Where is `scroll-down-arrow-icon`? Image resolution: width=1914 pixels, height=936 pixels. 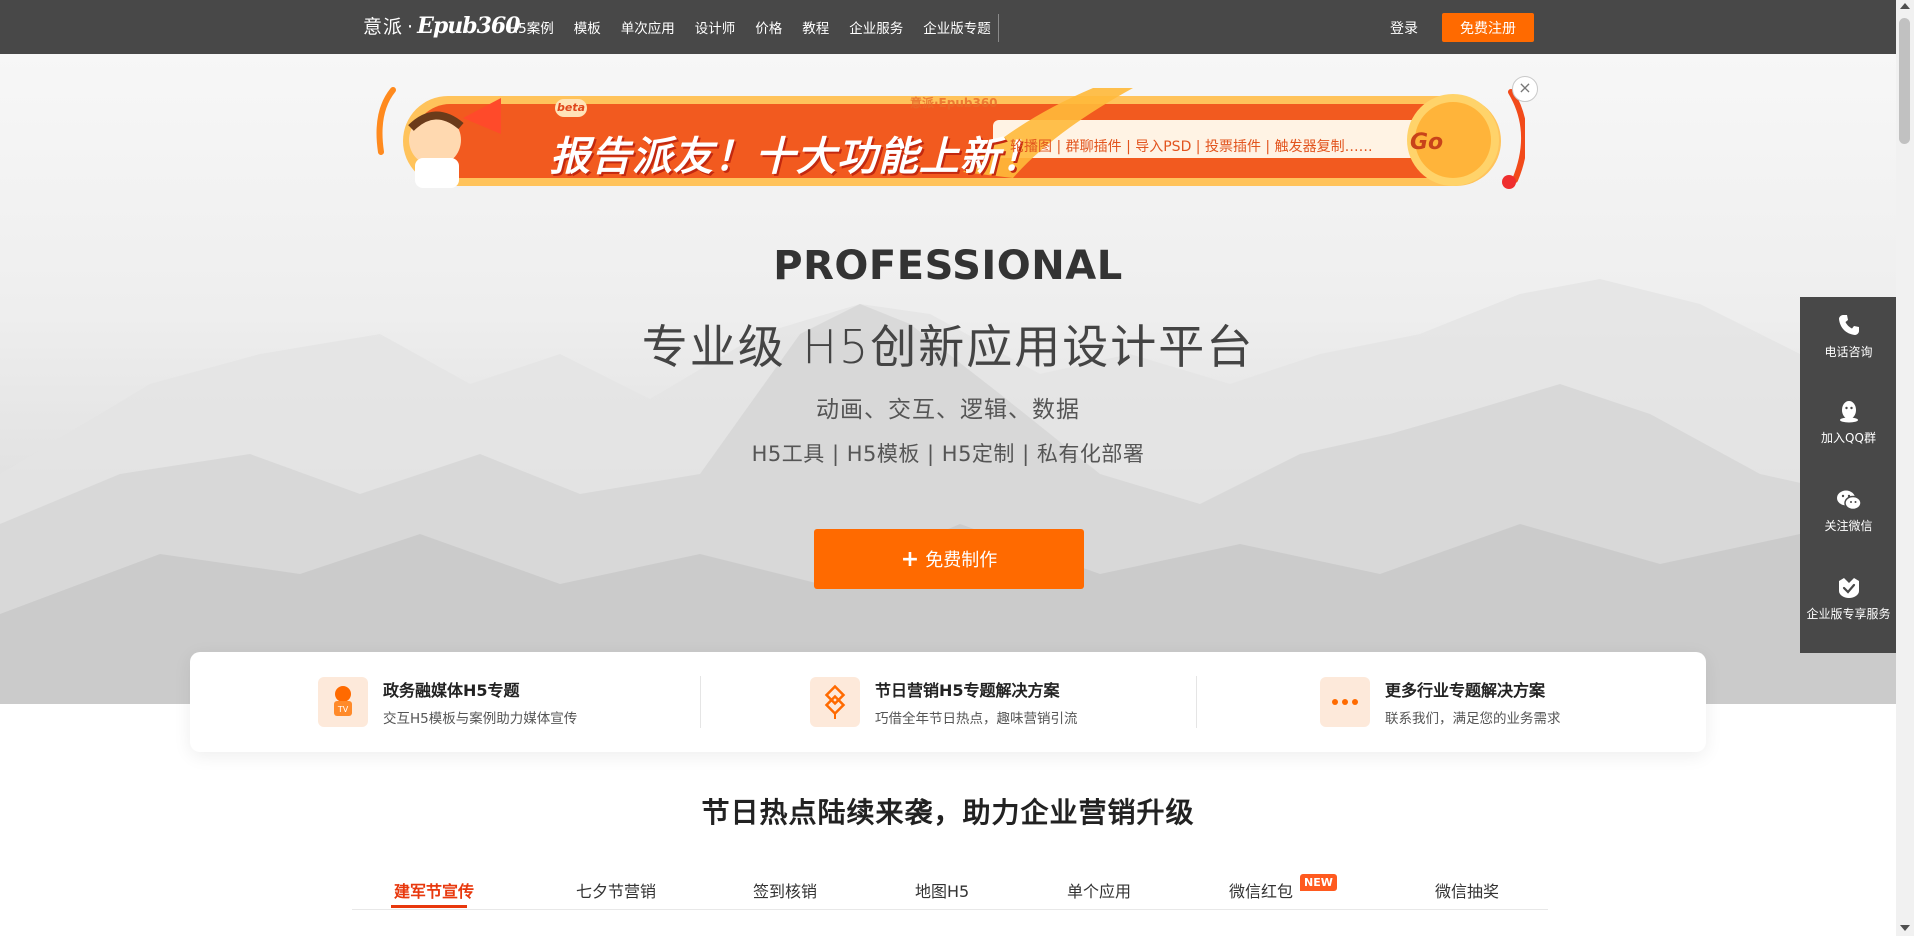
scroll-down-arrow-icon is located at coordinates (1905, 928).